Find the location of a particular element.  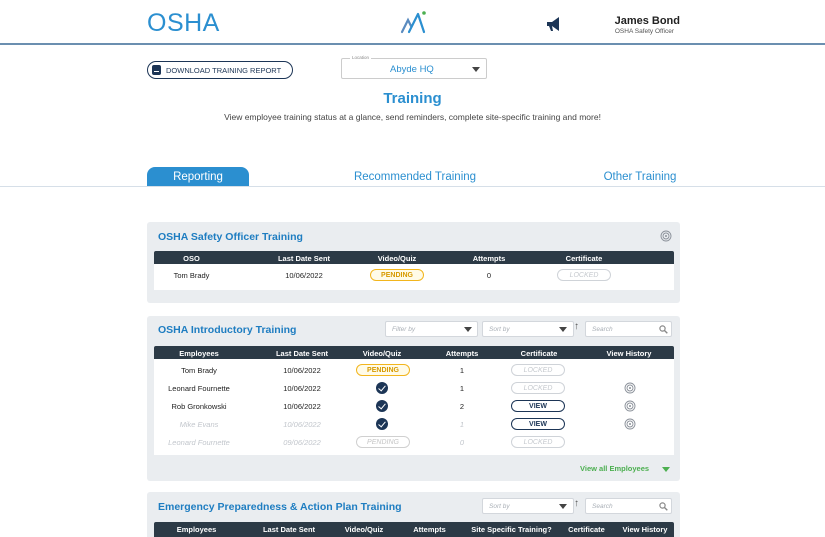

table-row: Rob Gronkowski 10/06/2022 2 VIEW is located at coordinates (414, 406).